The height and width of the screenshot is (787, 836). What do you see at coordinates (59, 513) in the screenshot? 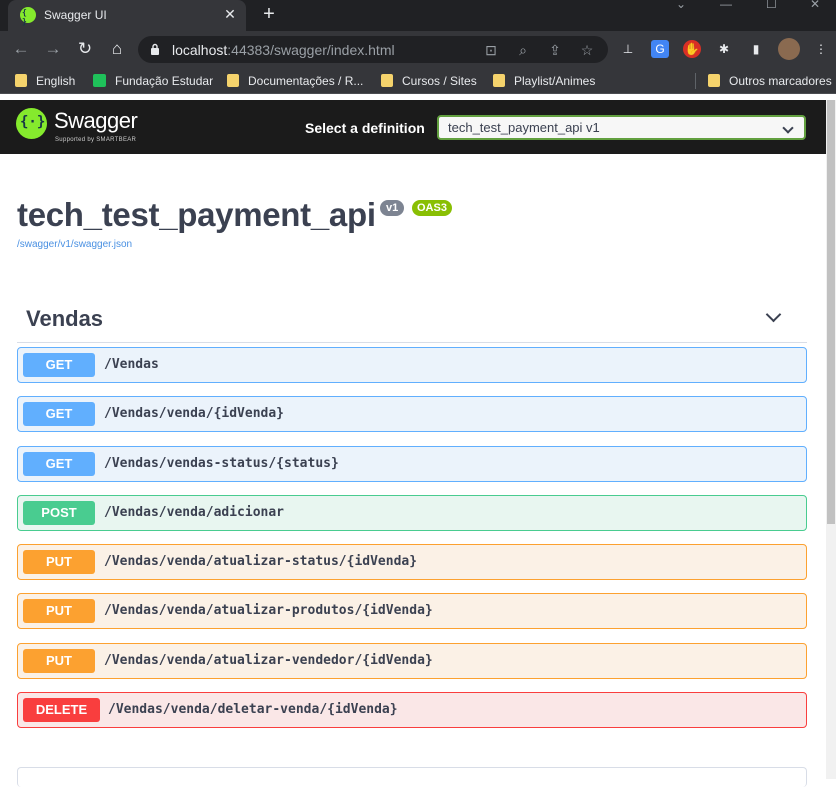
I see `method-badge: POST` at bounding box center [59, 513].